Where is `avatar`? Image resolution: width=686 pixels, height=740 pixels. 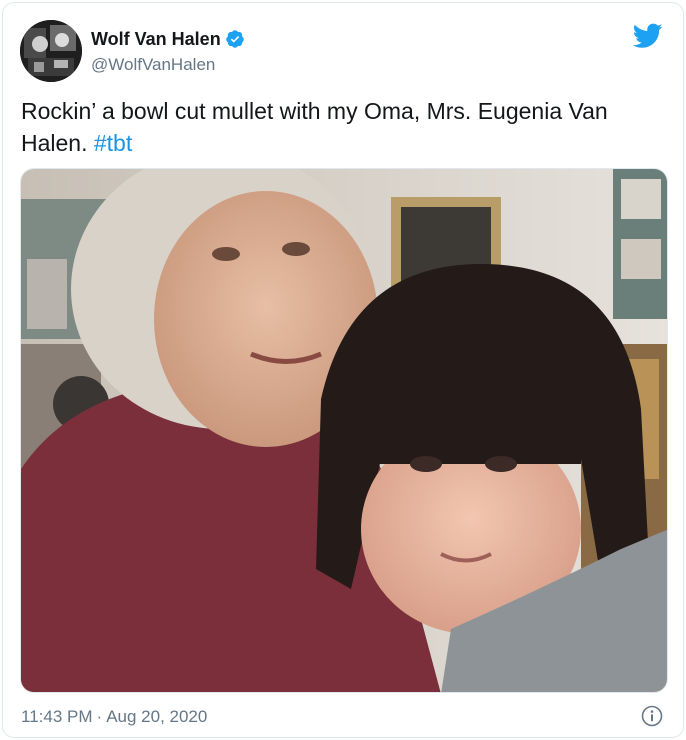 avatar is located at coordinates (51, 51).